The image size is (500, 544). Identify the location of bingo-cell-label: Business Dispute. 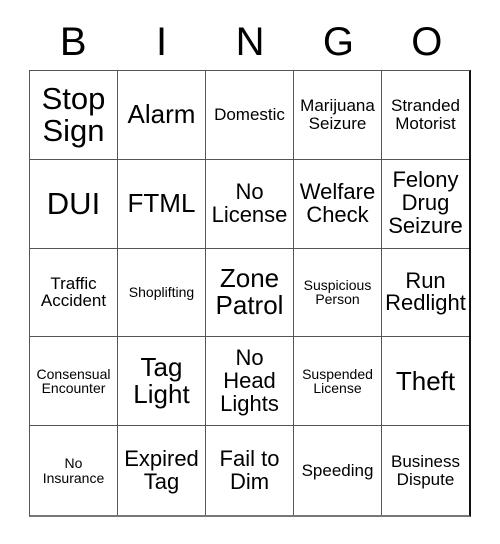
(425, 470).